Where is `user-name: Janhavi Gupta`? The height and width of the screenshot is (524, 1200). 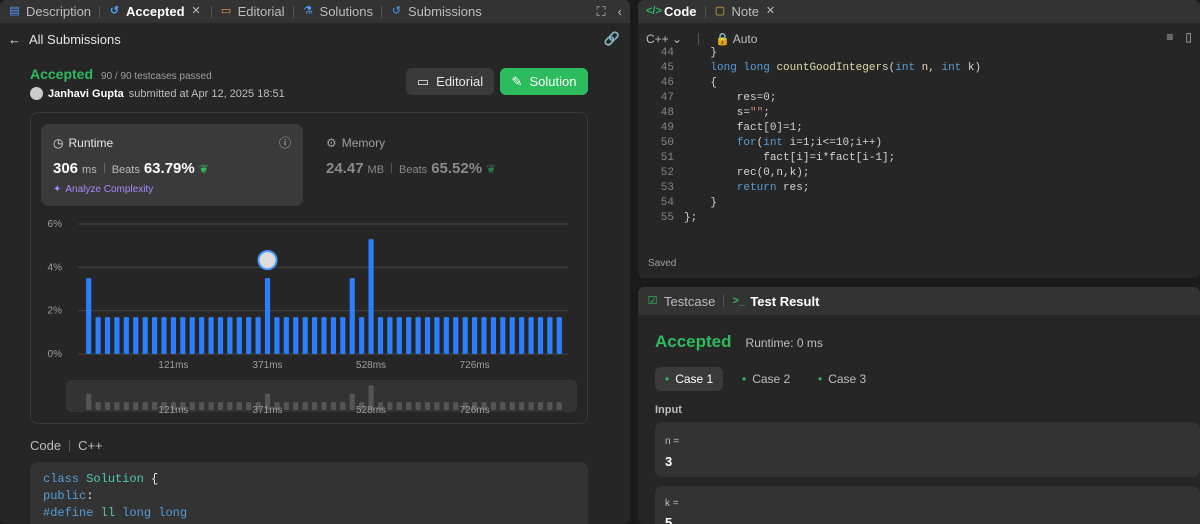 user-name: Janhavi Gupta is located at coordinates (86, 94).